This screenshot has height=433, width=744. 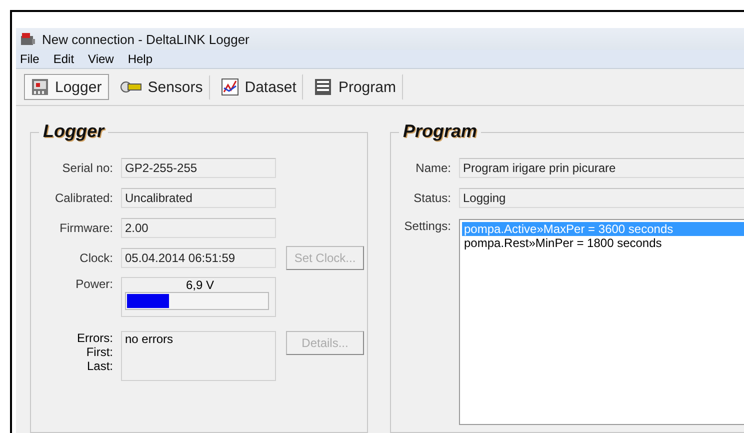 What do you see at coordinates (95, 338) in the screenshot?
I see `field-label: Errors:` at bounding box center [95, 338].